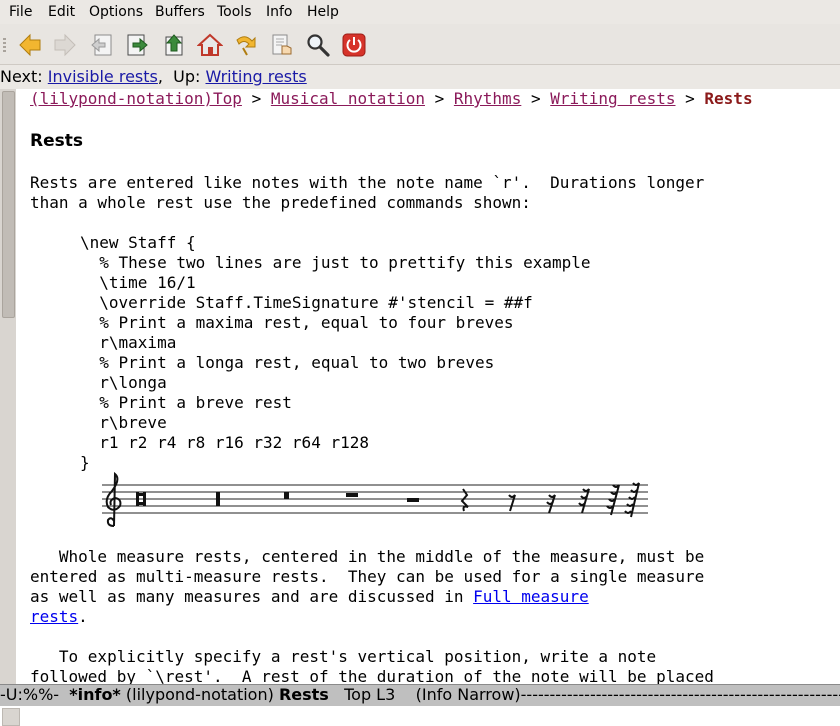 This screenshot has width=840, height=726. I want to click on next-node-icon, so click(137, 45).